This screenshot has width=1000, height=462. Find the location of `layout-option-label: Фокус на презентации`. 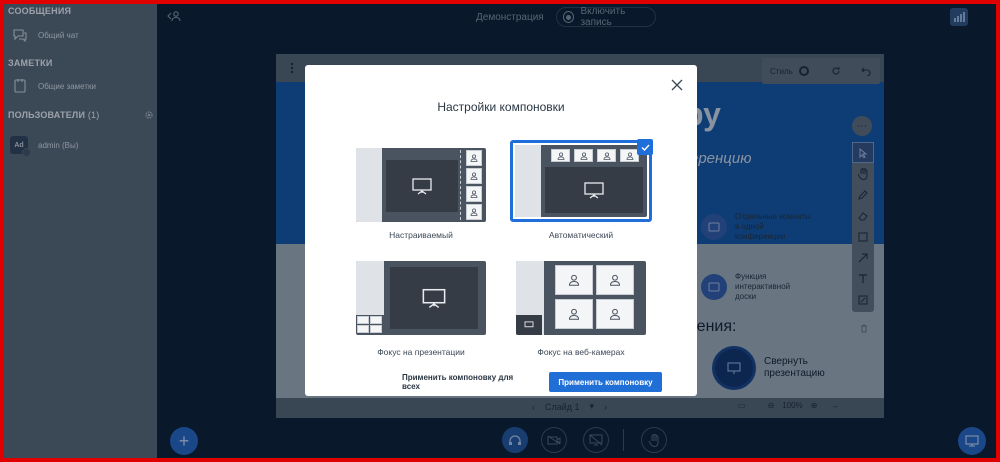

layout-option-label: Фокус на презентации is located at coordinates (421, 352).